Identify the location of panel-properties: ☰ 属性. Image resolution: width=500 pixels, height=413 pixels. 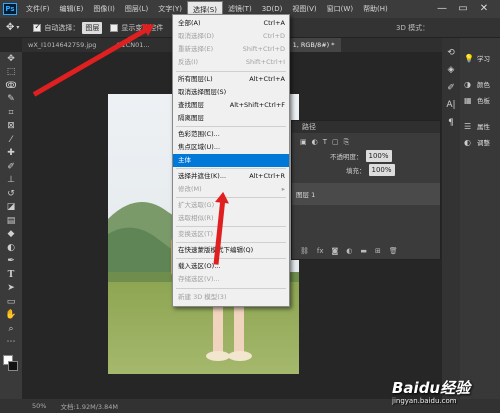
(480, 126).